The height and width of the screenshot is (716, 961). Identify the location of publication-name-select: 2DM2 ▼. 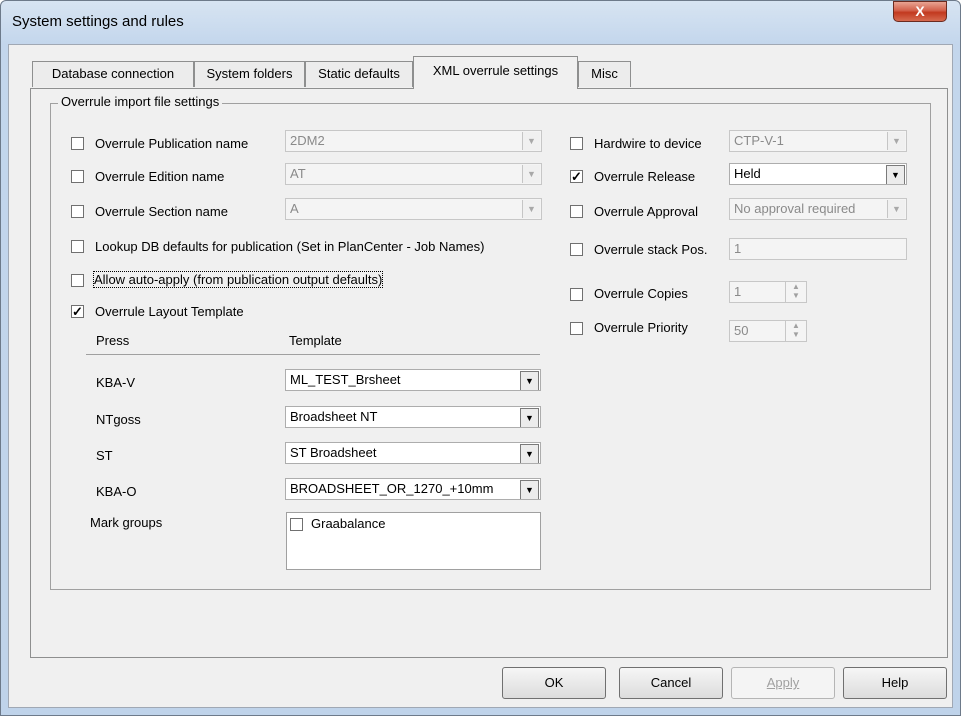
(413, 141).